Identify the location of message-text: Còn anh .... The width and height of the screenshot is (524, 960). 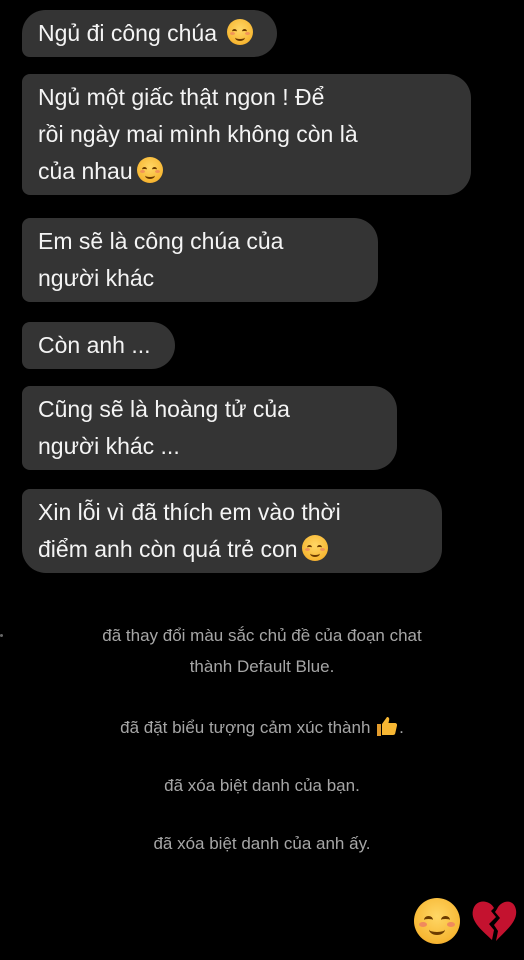
(94, 345).